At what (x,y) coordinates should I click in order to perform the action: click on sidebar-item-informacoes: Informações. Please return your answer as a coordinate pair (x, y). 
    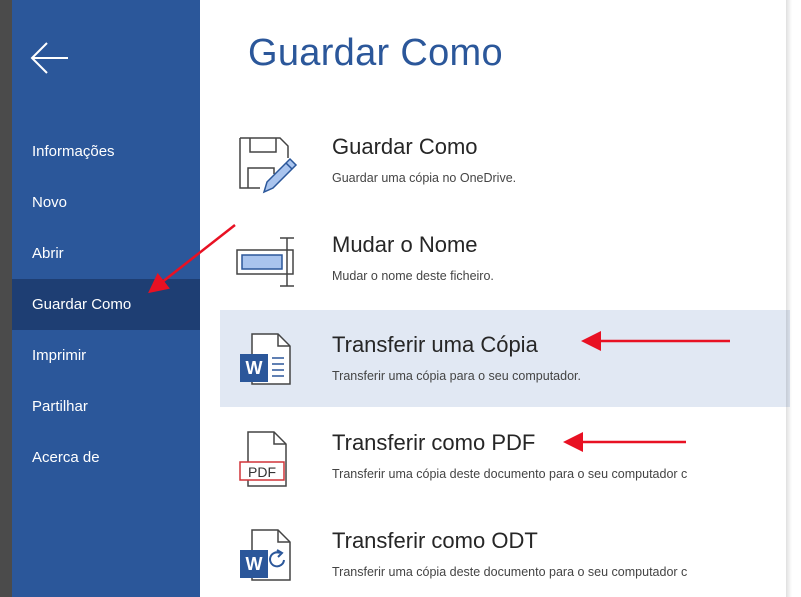
    Looking at the image, I should click on (106, 151).